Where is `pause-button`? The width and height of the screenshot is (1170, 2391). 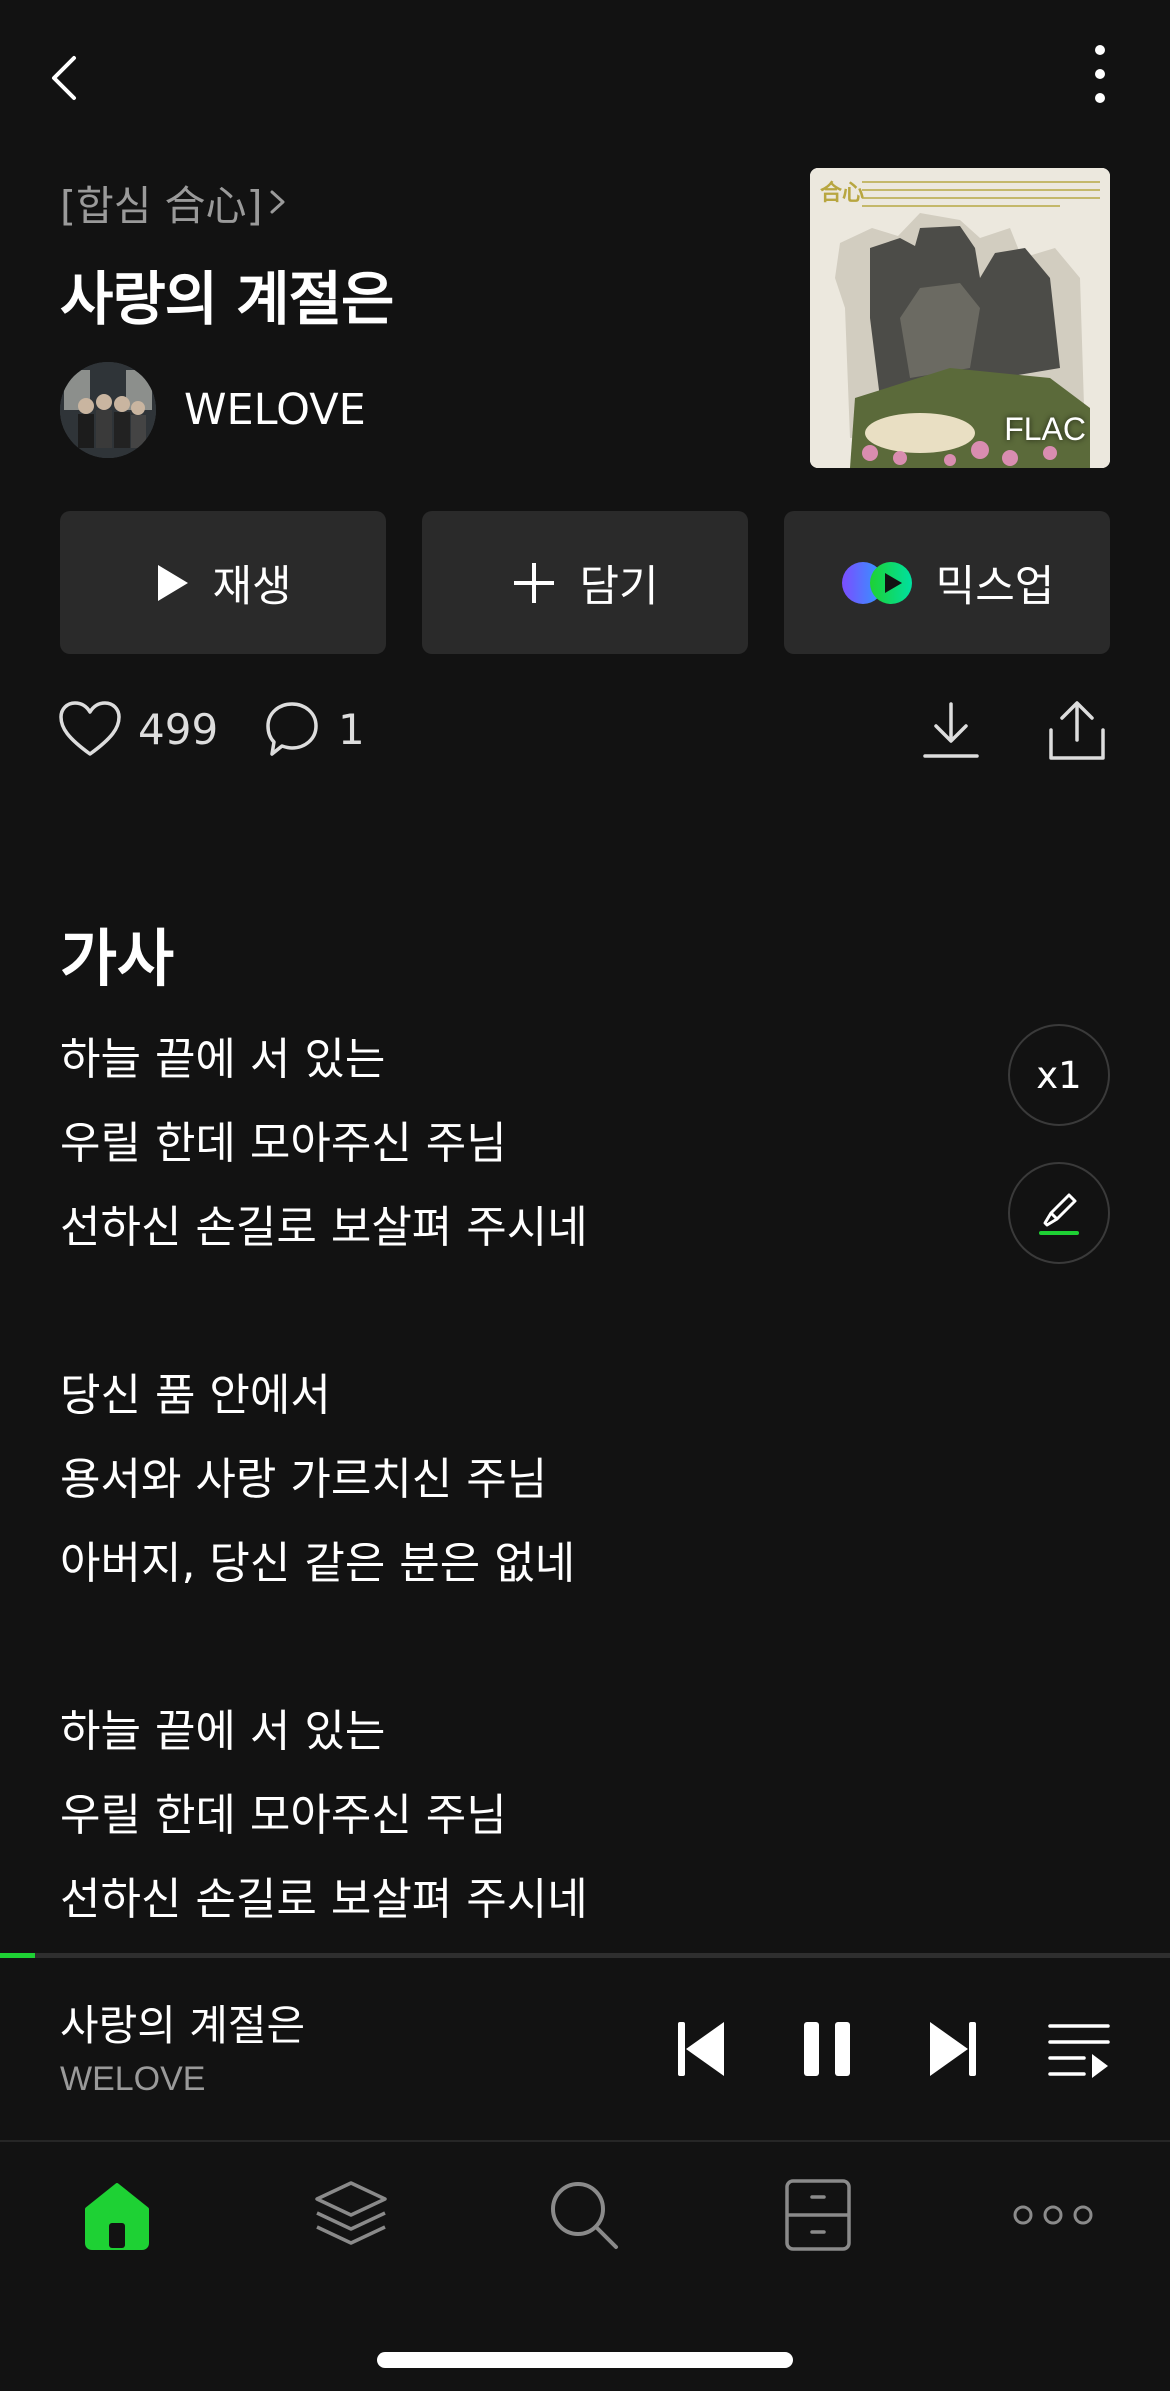
pause-button is located at coordinates (827, 2049).